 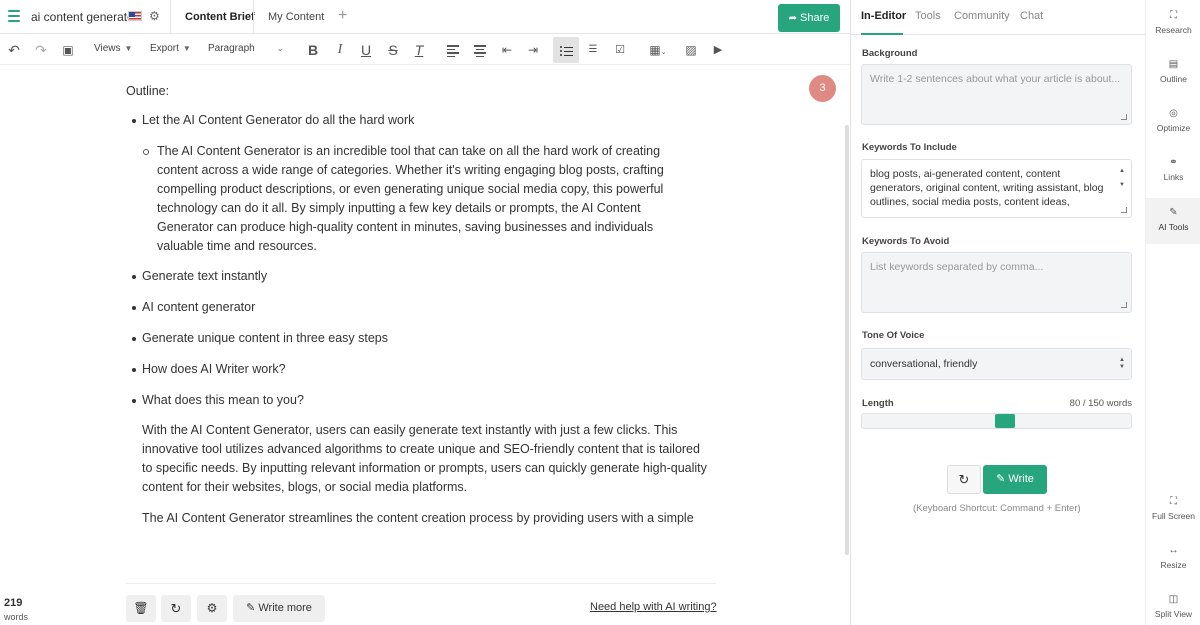 I want to click on tab-my-content: My Content, so click(x=295, y=17).